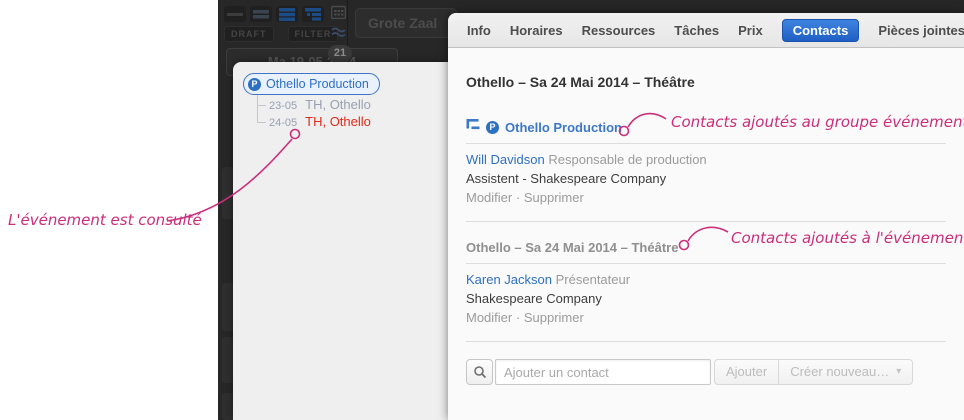 Image resolution: width=964 pixels, height=420 pixels. What do you see at coordinates (921, 30) in the screenshot?
I see `tab-pieces-jointes: Pièces jointes` at bounding box center [921, 30].